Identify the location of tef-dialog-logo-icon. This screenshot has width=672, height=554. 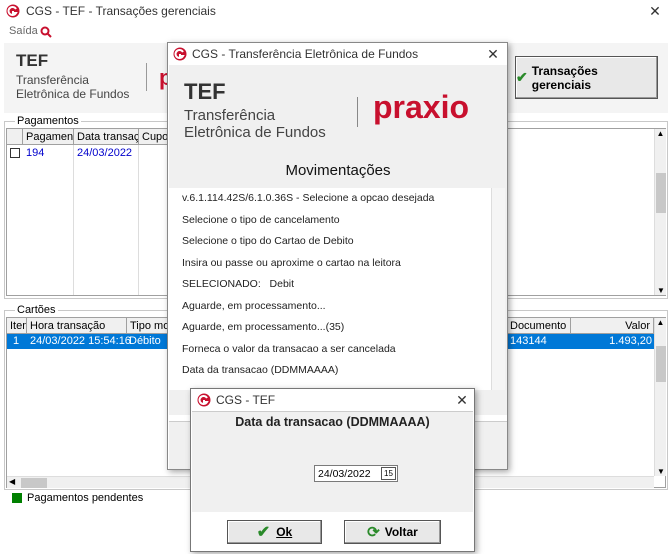
(180, 54).